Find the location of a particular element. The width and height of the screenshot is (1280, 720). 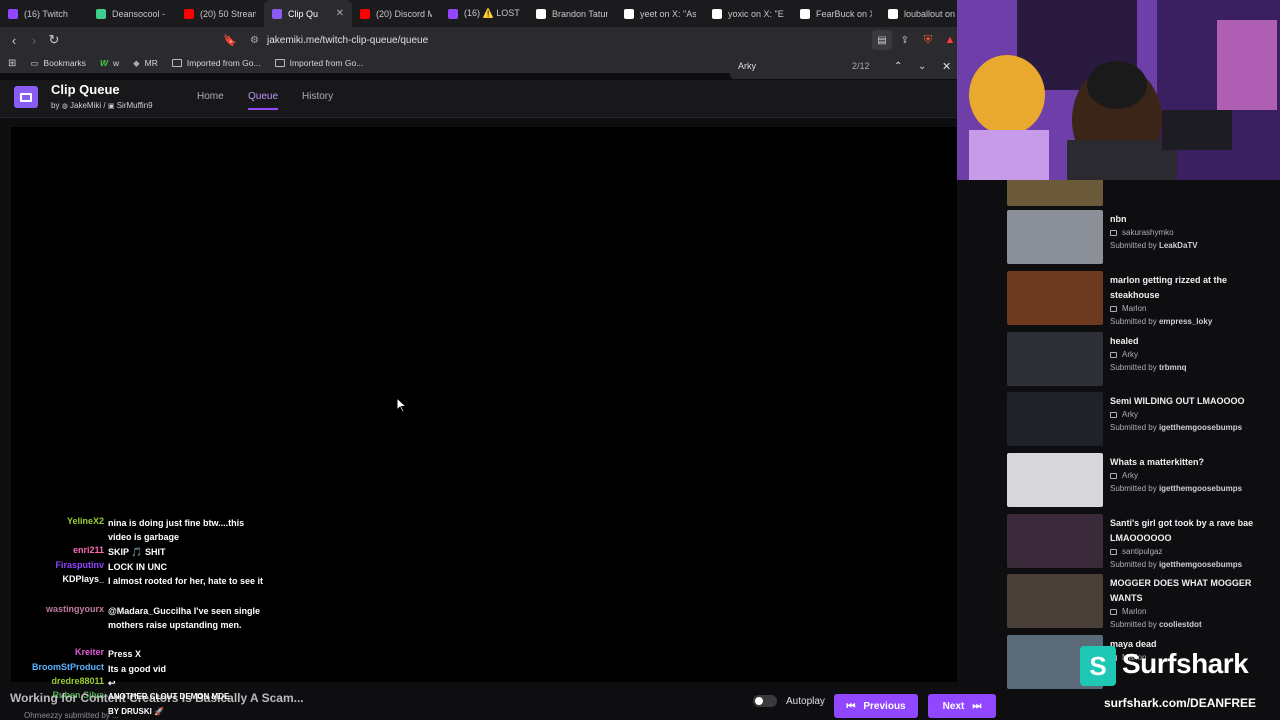

forward-icon: › is located at coordinates (34, 40).